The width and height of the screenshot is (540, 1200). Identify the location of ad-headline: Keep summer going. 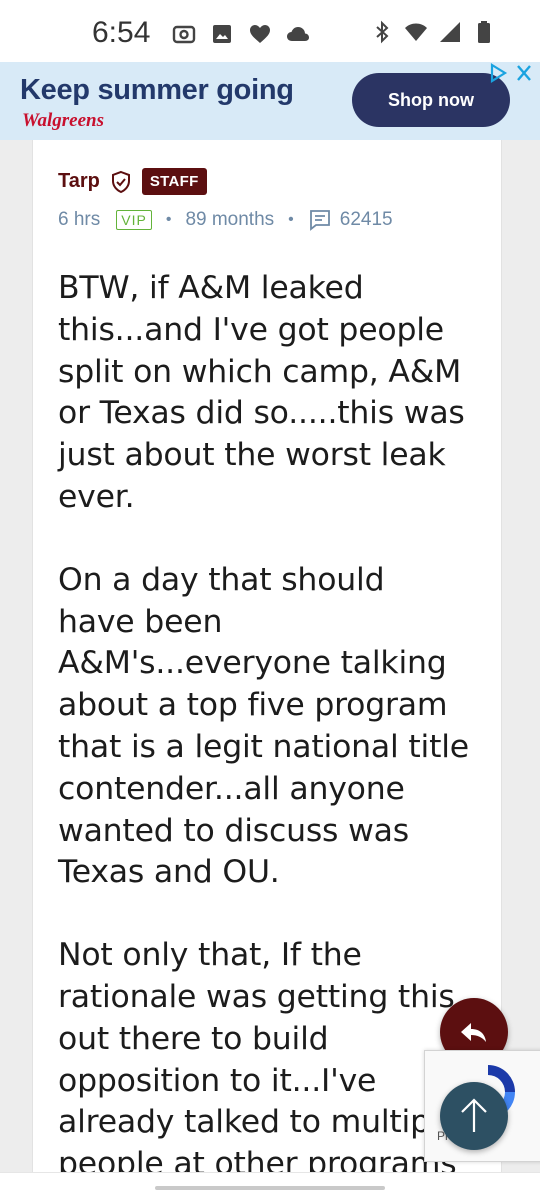
(157, 90).